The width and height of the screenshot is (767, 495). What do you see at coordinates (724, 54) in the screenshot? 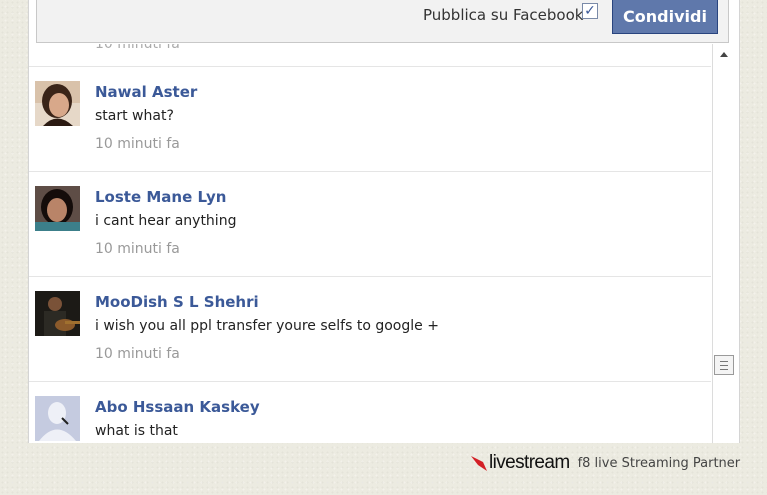
I see `scroll-up-arrow-icon` at bounding box center [724, 54].